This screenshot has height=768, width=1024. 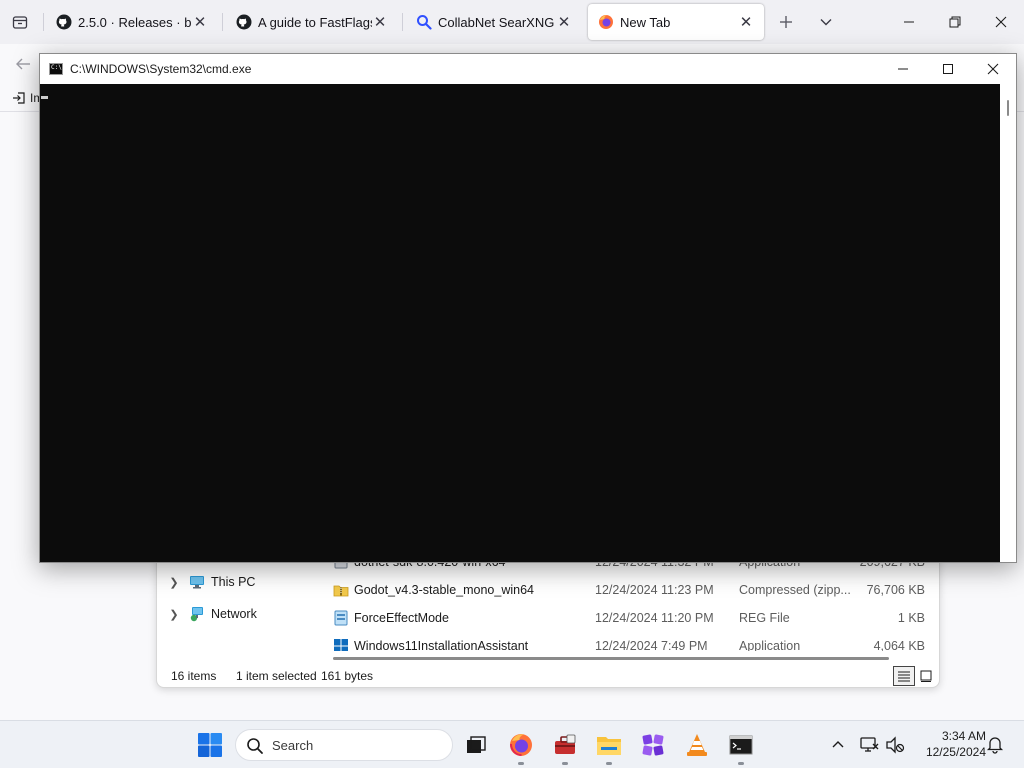 I want to click on cmd-vertical-scrollbar, so click(x=1008, y=323).